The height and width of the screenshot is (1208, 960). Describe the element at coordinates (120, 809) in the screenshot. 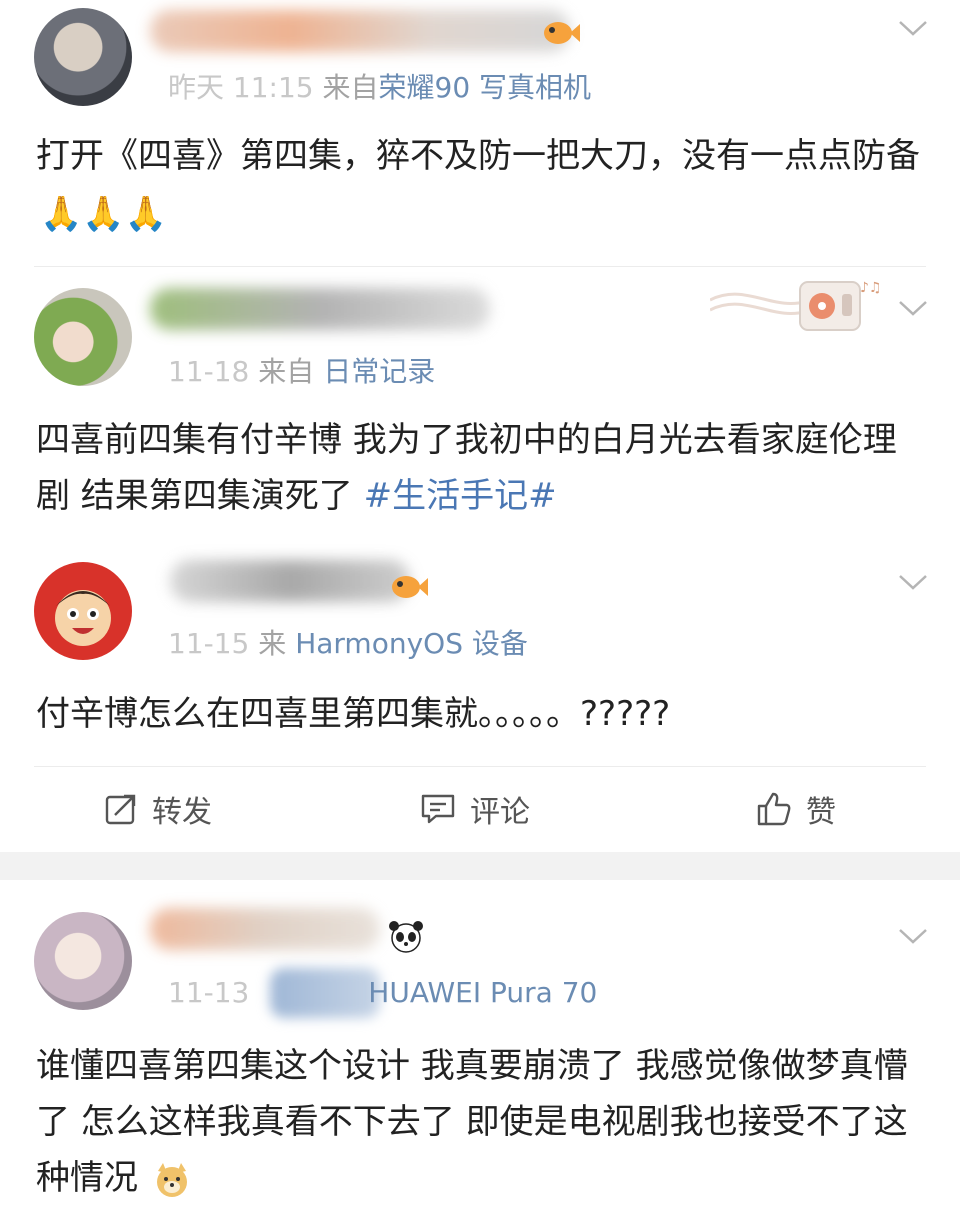

I see `repost-icon` at that location.